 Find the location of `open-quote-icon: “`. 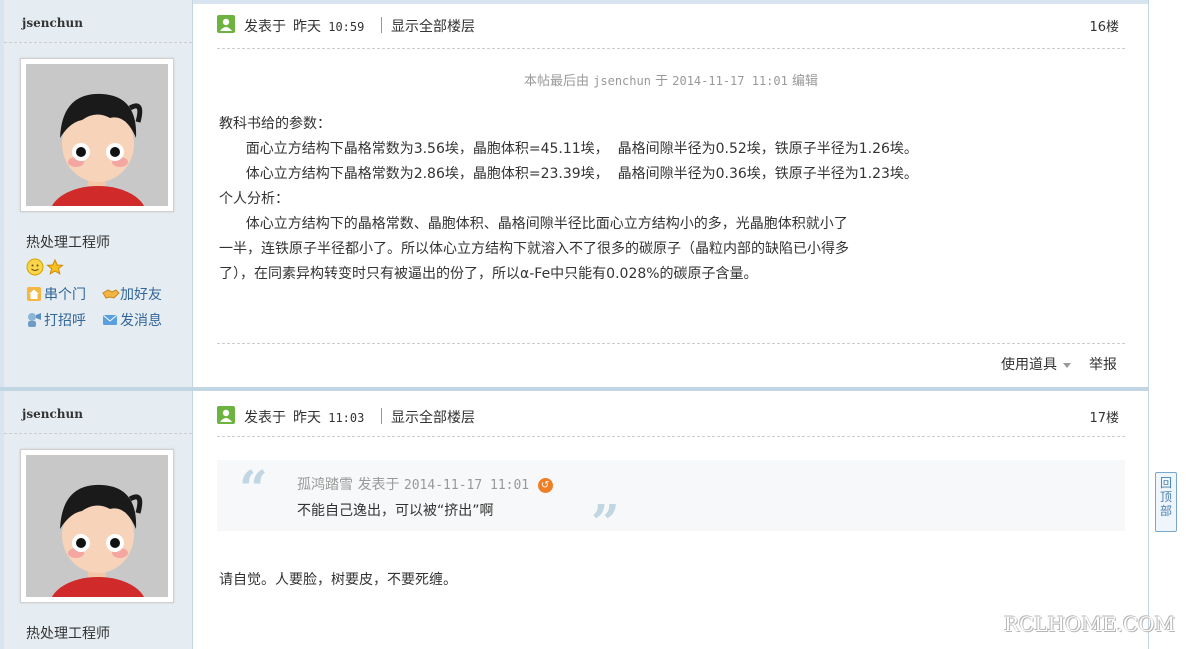

open-quote-icon: “ is located at coordinates (253, 488).